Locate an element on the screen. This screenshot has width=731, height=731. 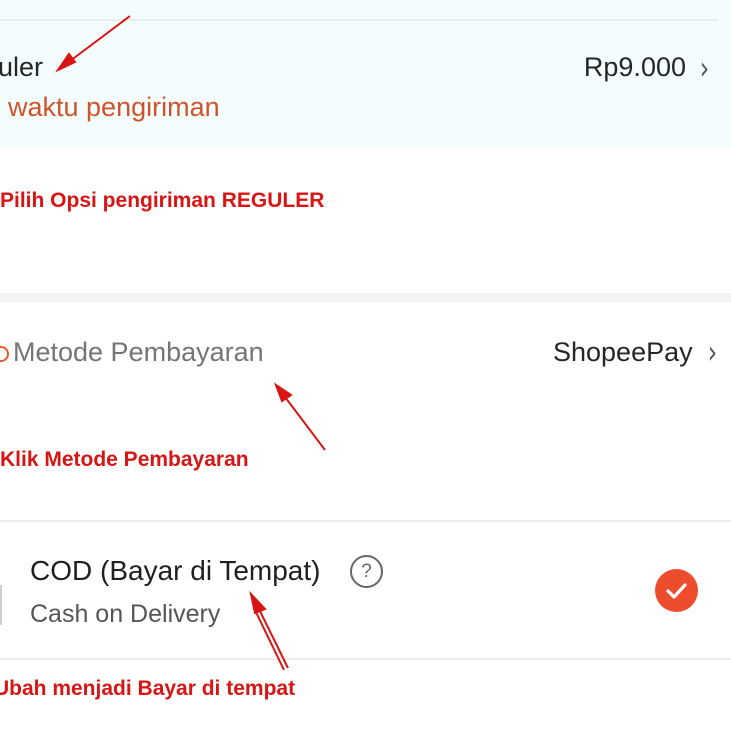
payment-method-label: Metode Pembayaran is located at coordinates (138, 352).